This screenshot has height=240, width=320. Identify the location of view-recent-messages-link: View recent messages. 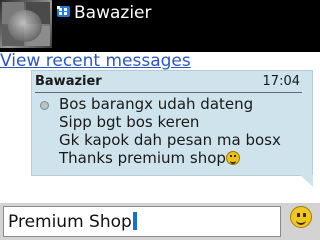
(95, 61).